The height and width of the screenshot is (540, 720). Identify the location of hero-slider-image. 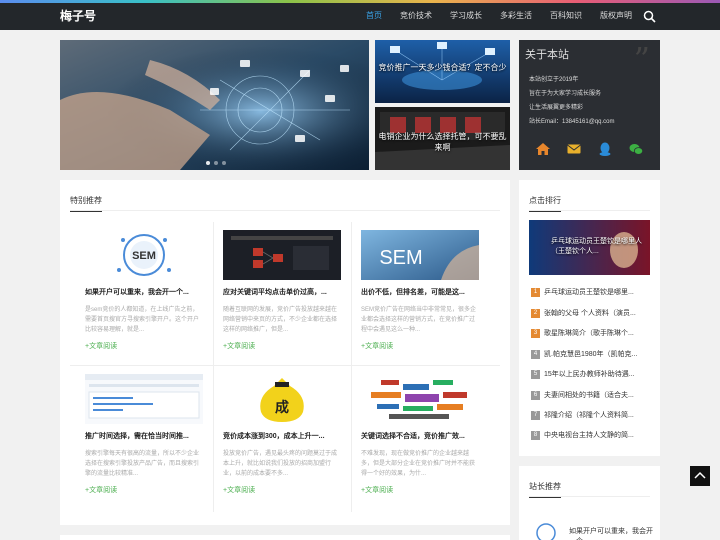
(214, 105).